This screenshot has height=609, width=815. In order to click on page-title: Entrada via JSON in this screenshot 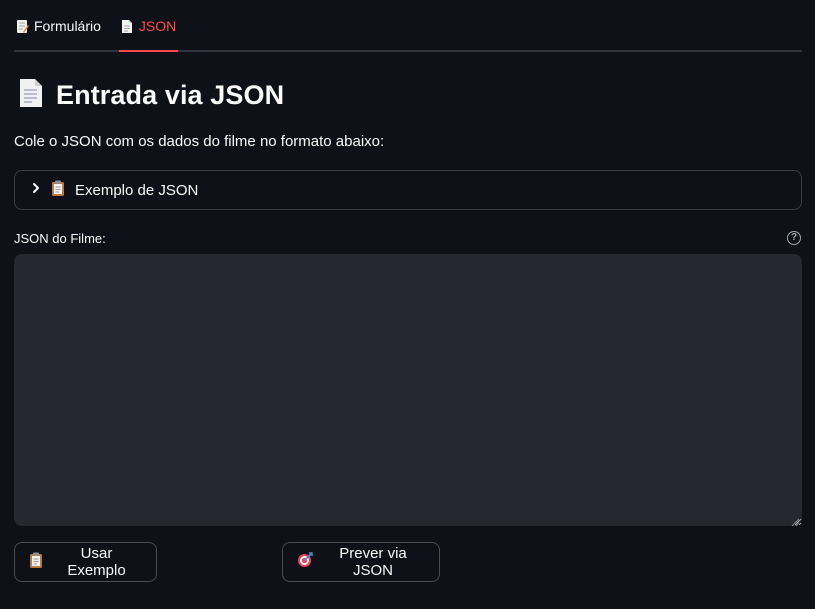, I will do `click(170, 95)`.